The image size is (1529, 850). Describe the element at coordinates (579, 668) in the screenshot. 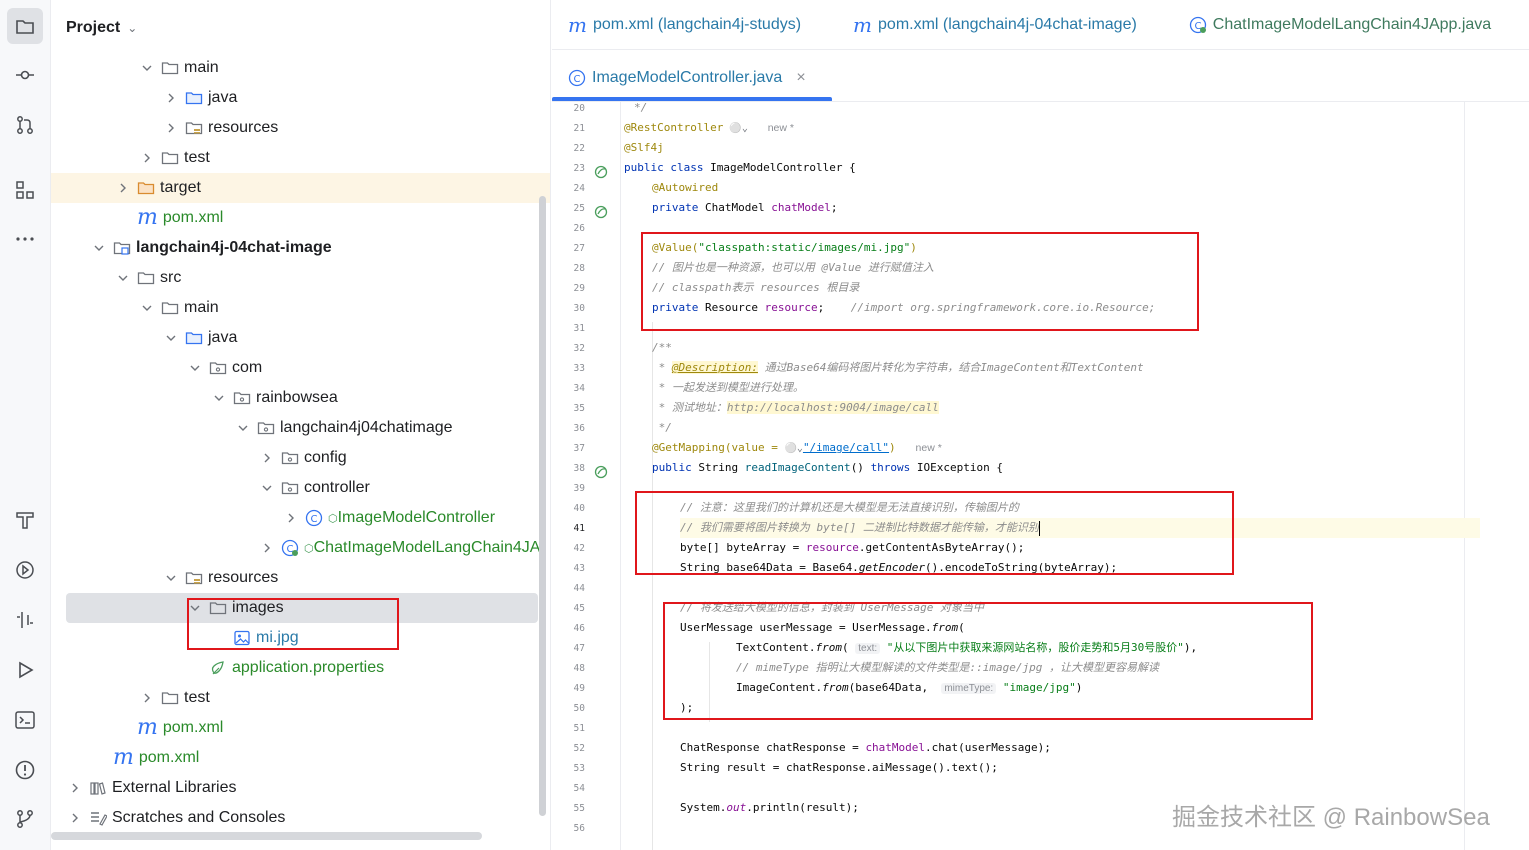

I see `line-number: 48` at that location.